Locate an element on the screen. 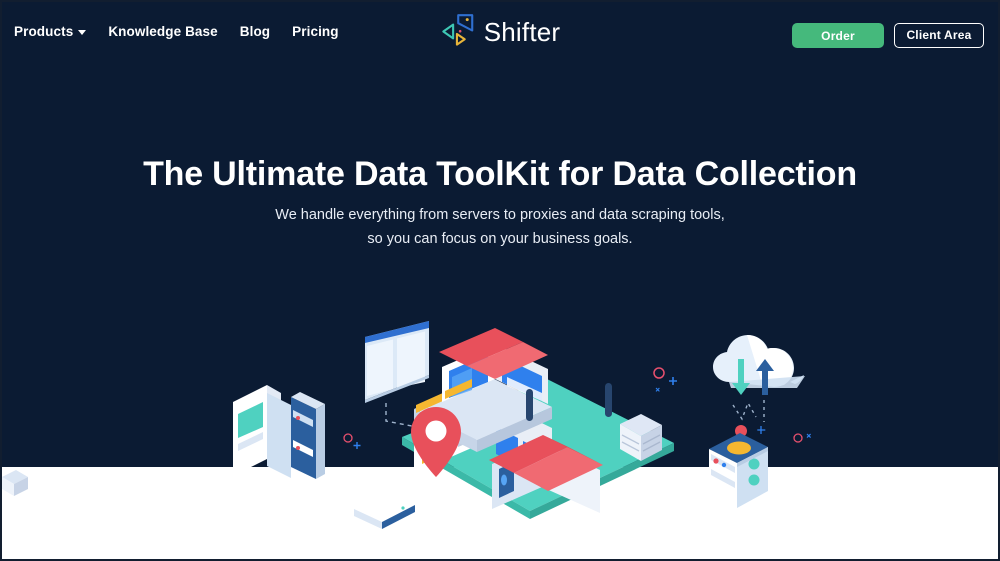 The image size is (1000, 561). nav-item-pricing: Pricing is located at coordinates (315, 31).